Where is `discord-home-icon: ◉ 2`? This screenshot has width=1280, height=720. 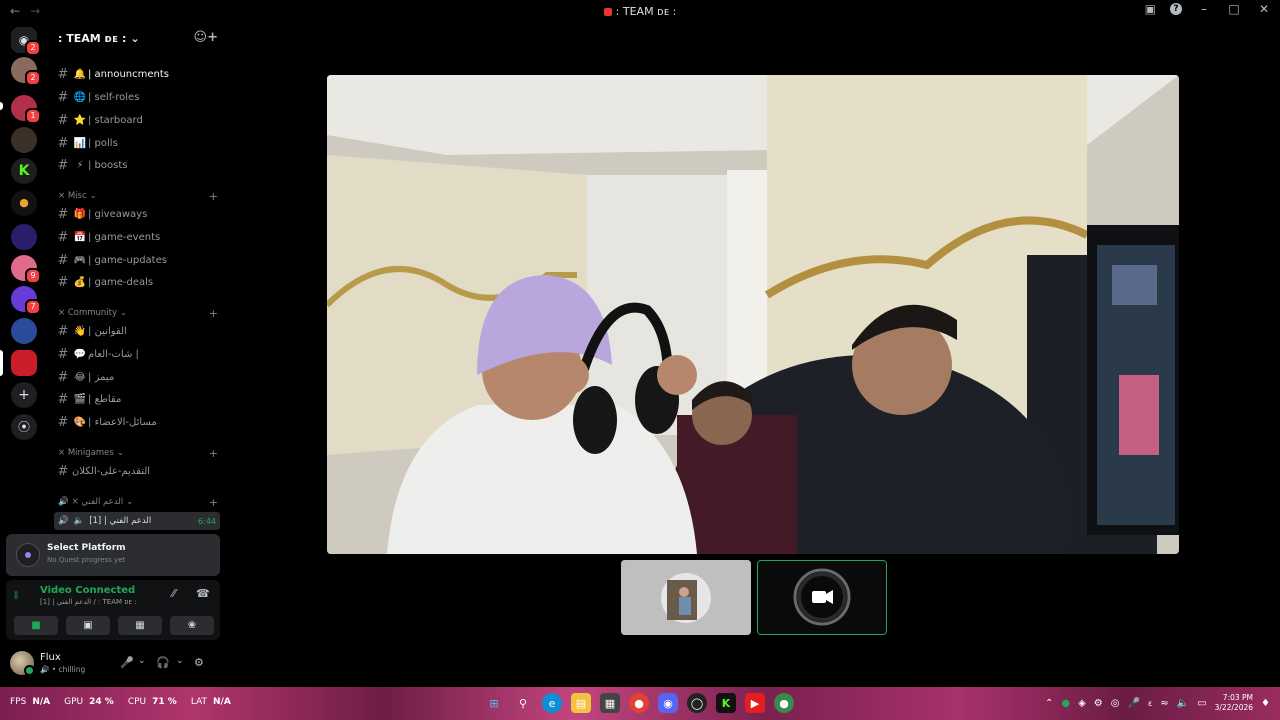
discord-home-icon: ◉ 2 is located at coordinates (26, 41).